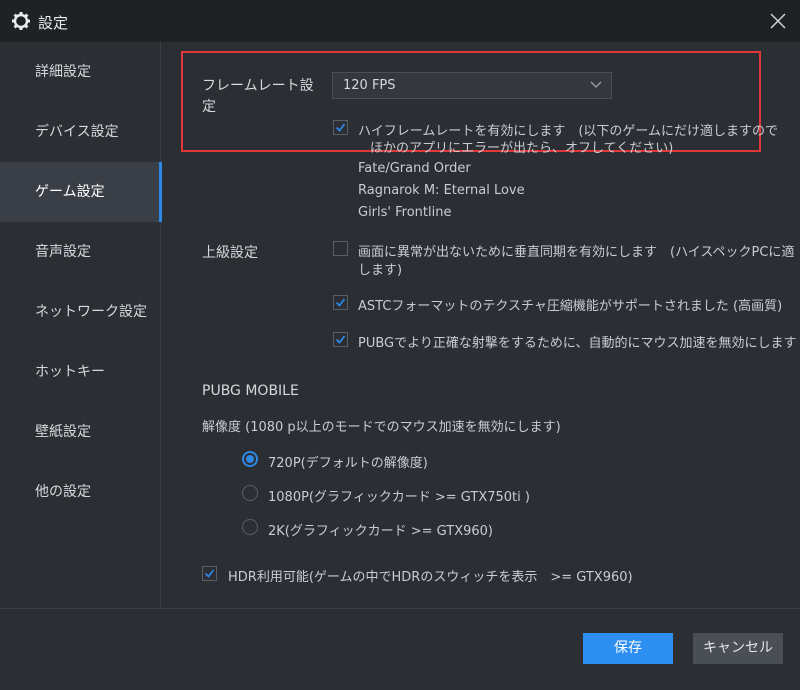 The image size is (800, 690). What do you see at coordinates (209, 107) in the screenshot?
I see `framerate-label-line2: 定` at bounding box center [209, 107].